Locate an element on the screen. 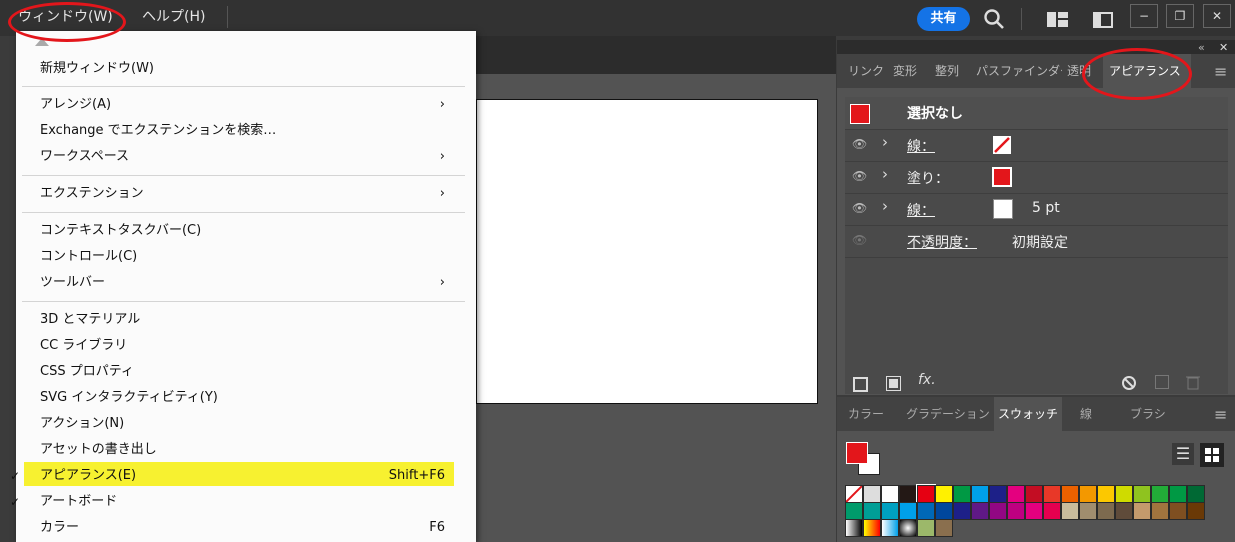 The height and width of the screenshot is (542, 1235). none-swatch-icon is located at coordinates (1002, 145).